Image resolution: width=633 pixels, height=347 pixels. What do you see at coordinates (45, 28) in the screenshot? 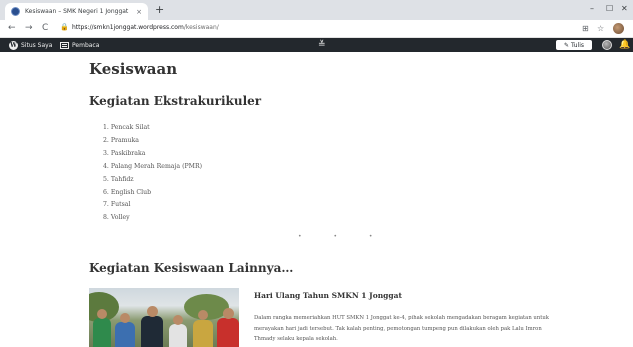
I see `reload-button: C` at bounding box center [45, 28].